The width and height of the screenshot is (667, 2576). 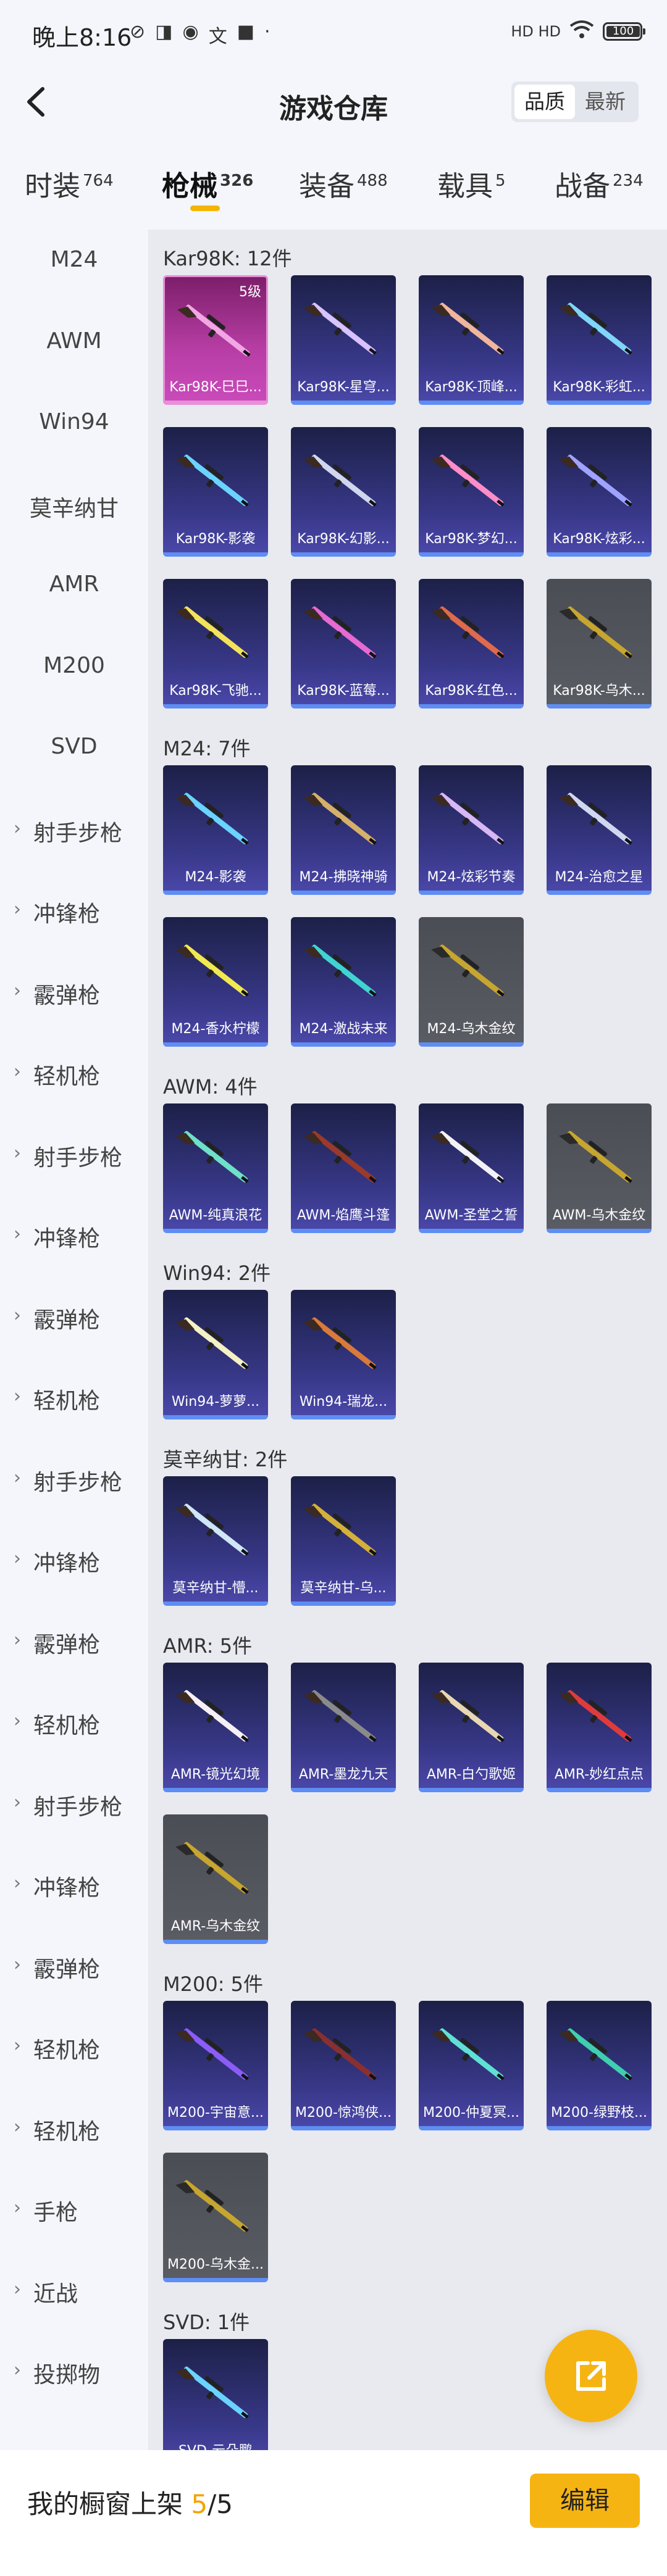 What do you see at coordinates (581, 31) in the screenshot?
I see `wifi-icon` at bounding box center [581, 31].